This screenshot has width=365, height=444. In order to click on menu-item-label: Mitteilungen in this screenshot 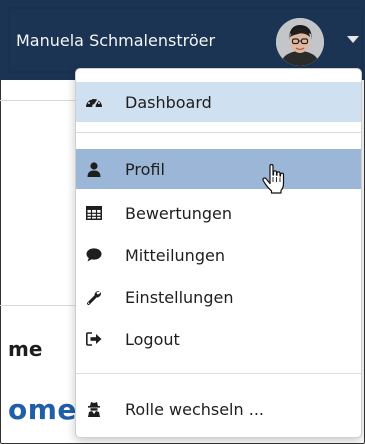, I will do `click(175, 255)`.